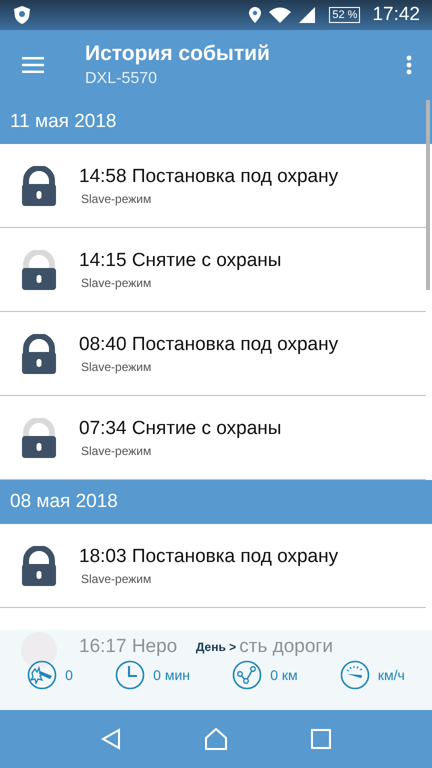 Image resolution: width=432 pixels, height=768 pixels. Describe the element at coordinates (42, 675) in the screenshot. I see `bump-icon` at that location.